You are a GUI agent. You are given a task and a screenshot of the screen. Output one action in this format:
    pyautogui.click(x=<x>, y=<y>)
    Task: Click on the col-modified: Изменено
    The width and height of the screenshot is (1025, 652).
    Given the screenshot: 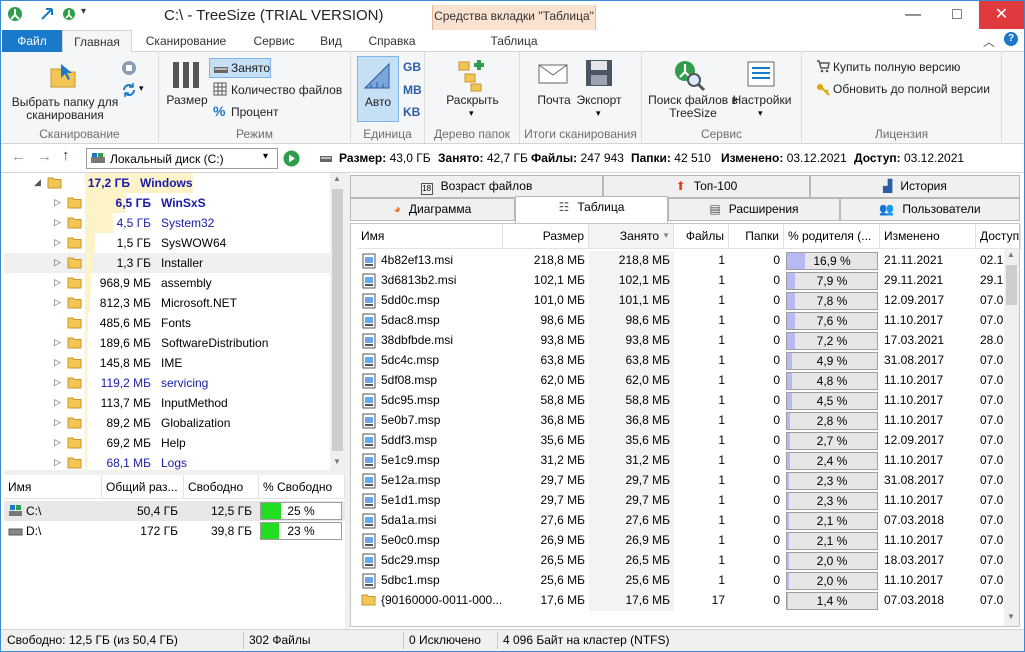 What is the action you would take?
    pyautogui.click(x=928, y=236)
    